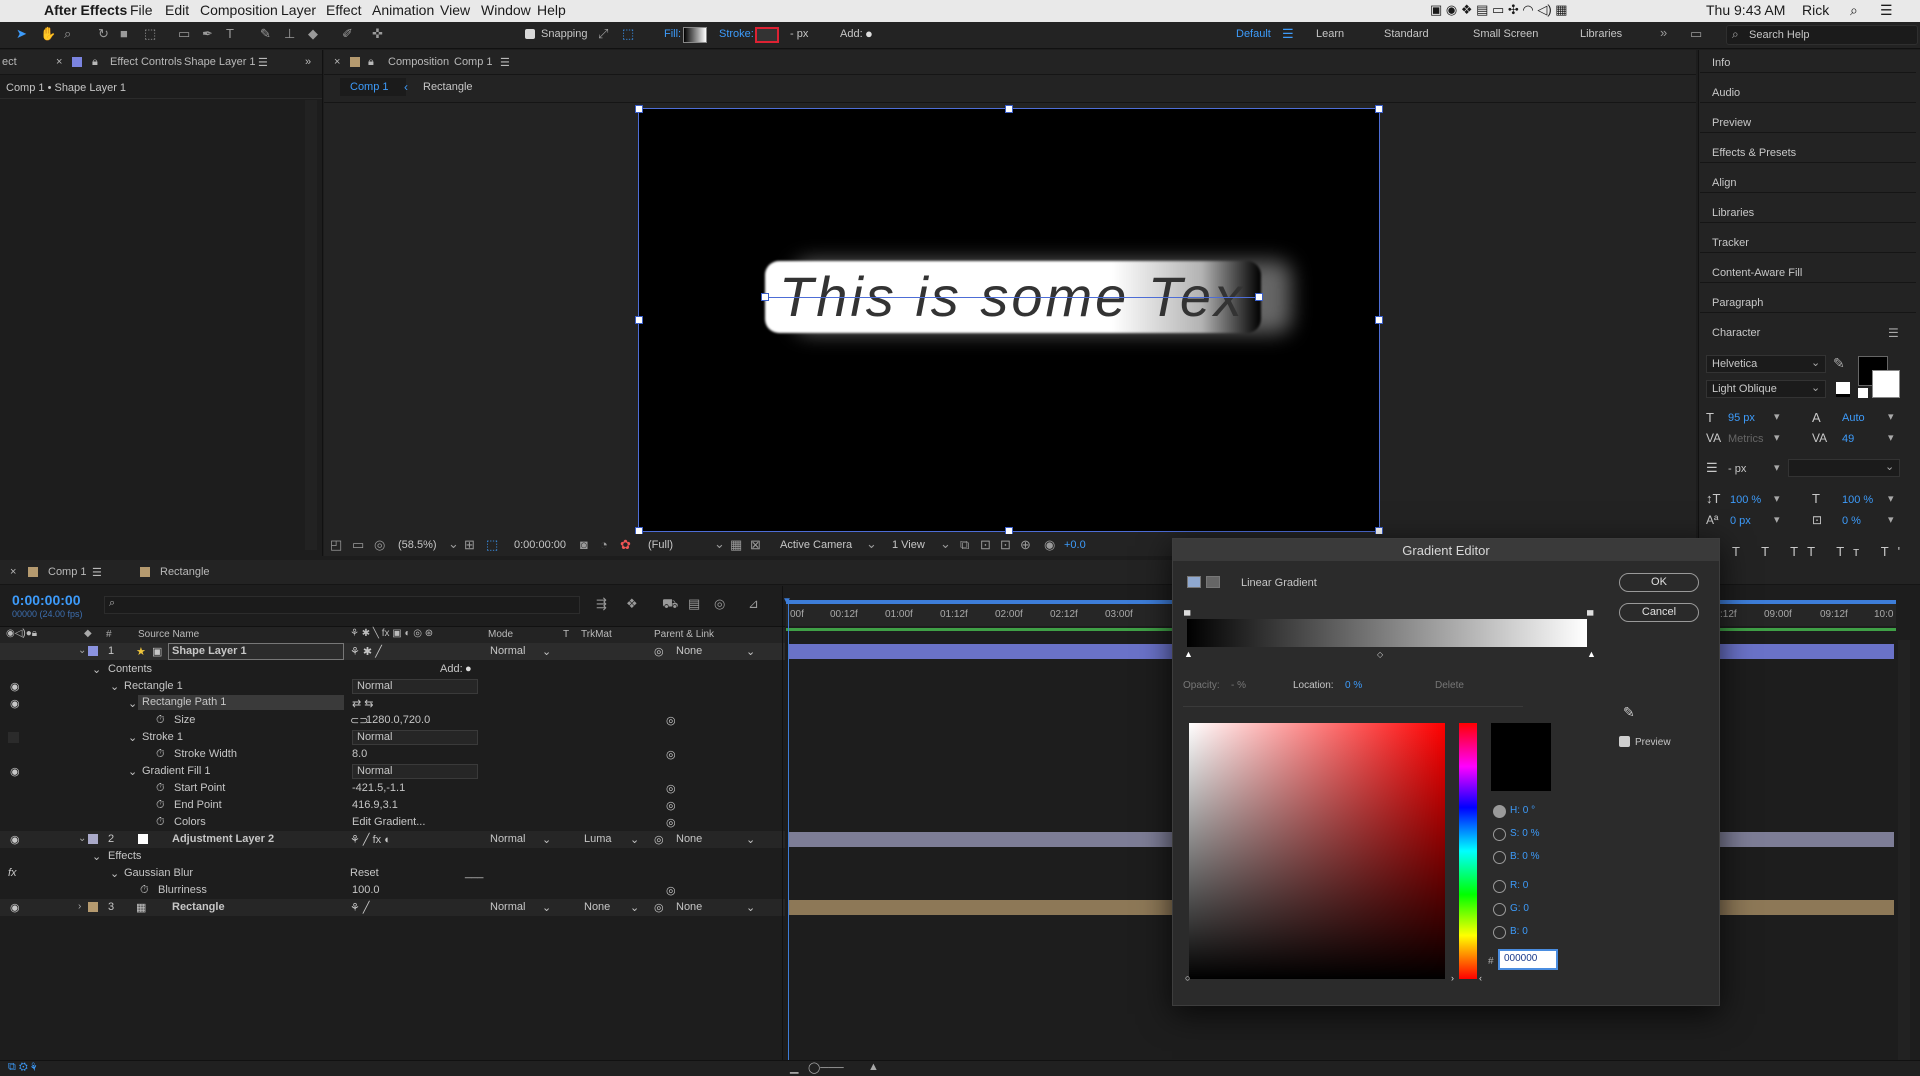 Image resolution: width=1920 pixels, height=1076 pixels. Describe the element at coordinates (507, 907) in the screenshot. I see `layer-mode: Normal` at that location.